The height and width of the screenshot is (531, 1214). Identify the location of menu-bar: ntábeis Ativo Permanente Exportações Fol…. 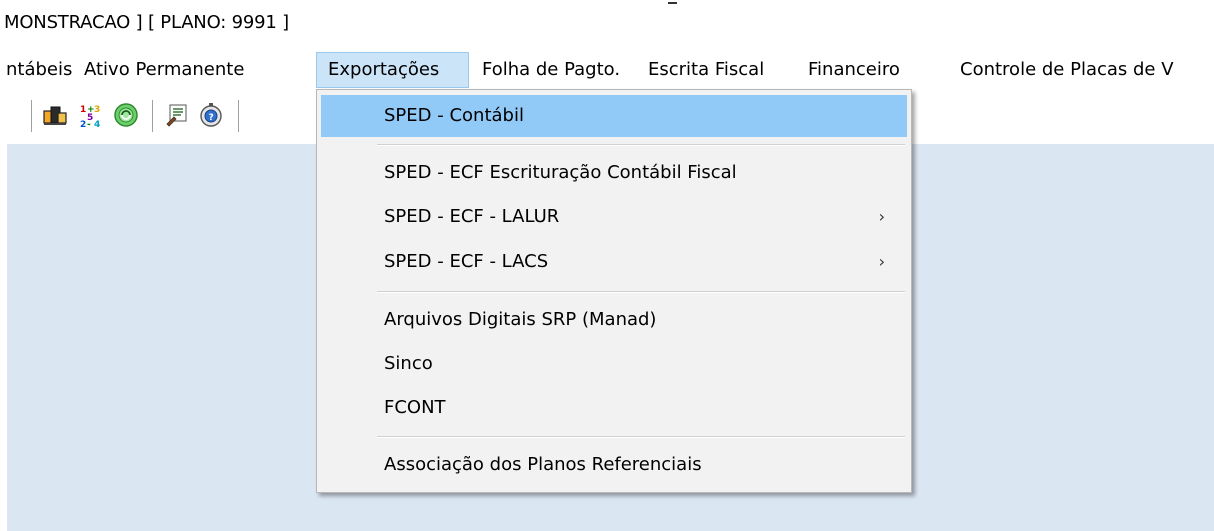
(607, 71).